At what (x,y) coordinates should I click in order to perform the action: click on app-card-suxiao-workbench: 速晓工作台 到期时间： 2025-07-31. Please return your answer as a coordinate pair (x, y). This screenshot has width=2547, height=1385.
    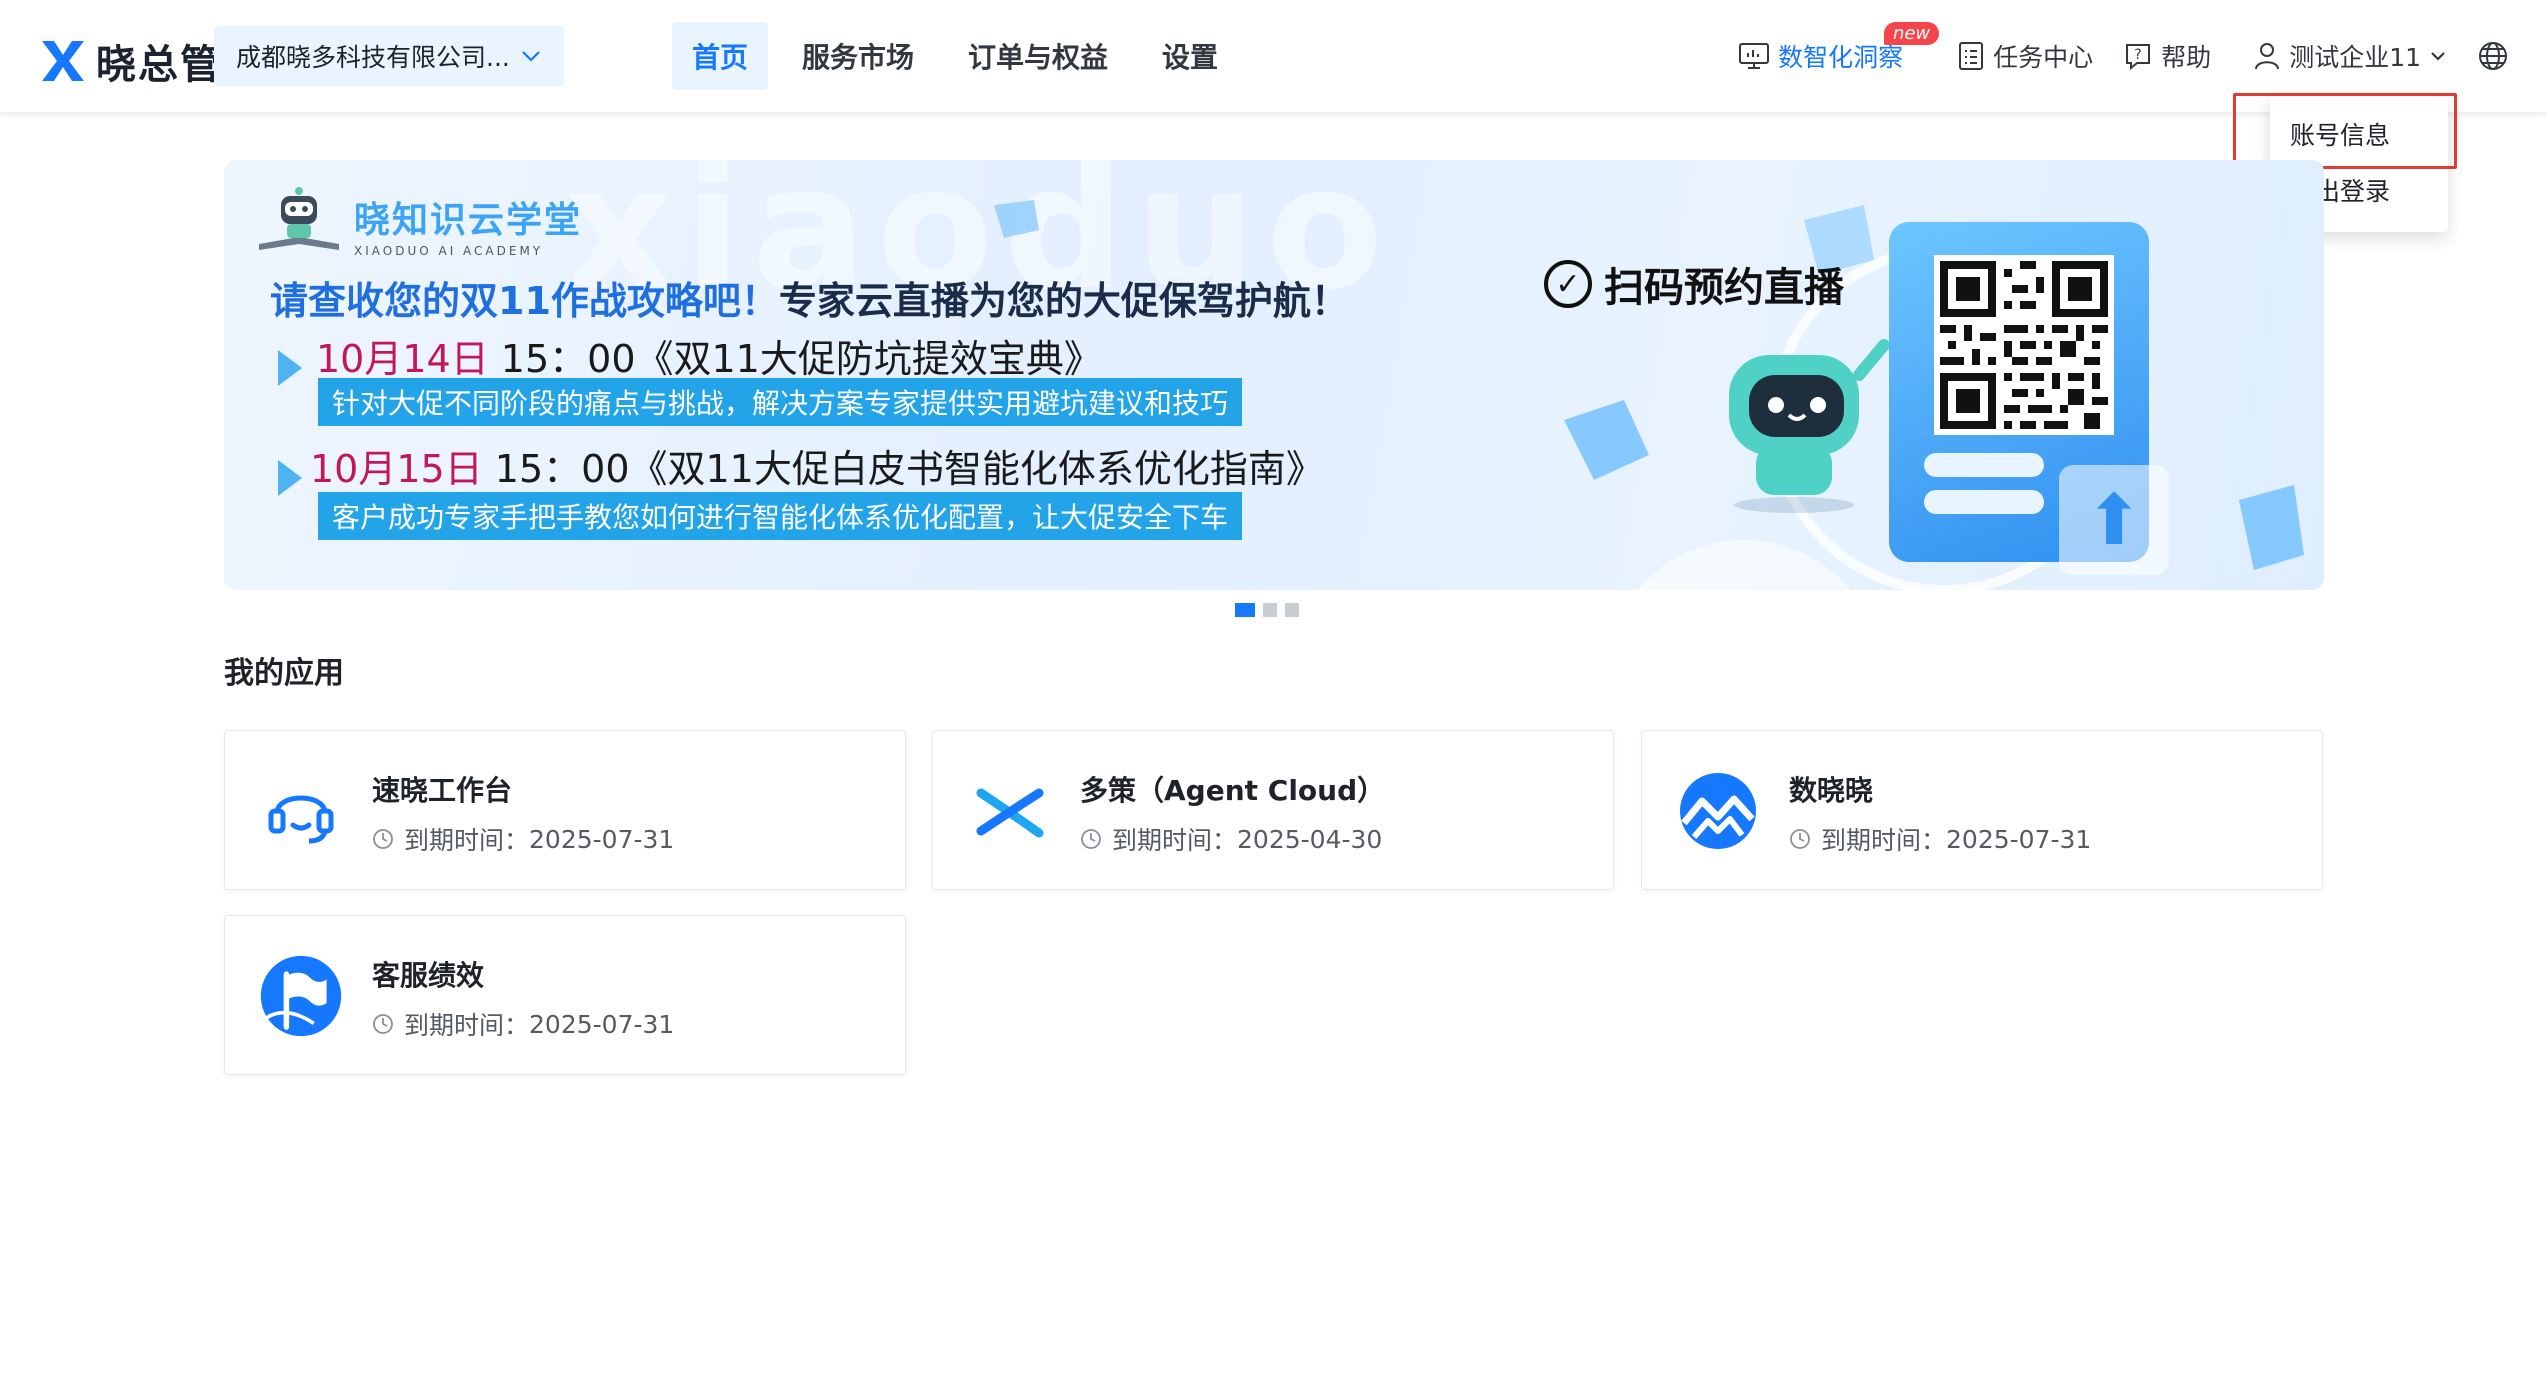
    Looking at the image, I should click on (565, 810).